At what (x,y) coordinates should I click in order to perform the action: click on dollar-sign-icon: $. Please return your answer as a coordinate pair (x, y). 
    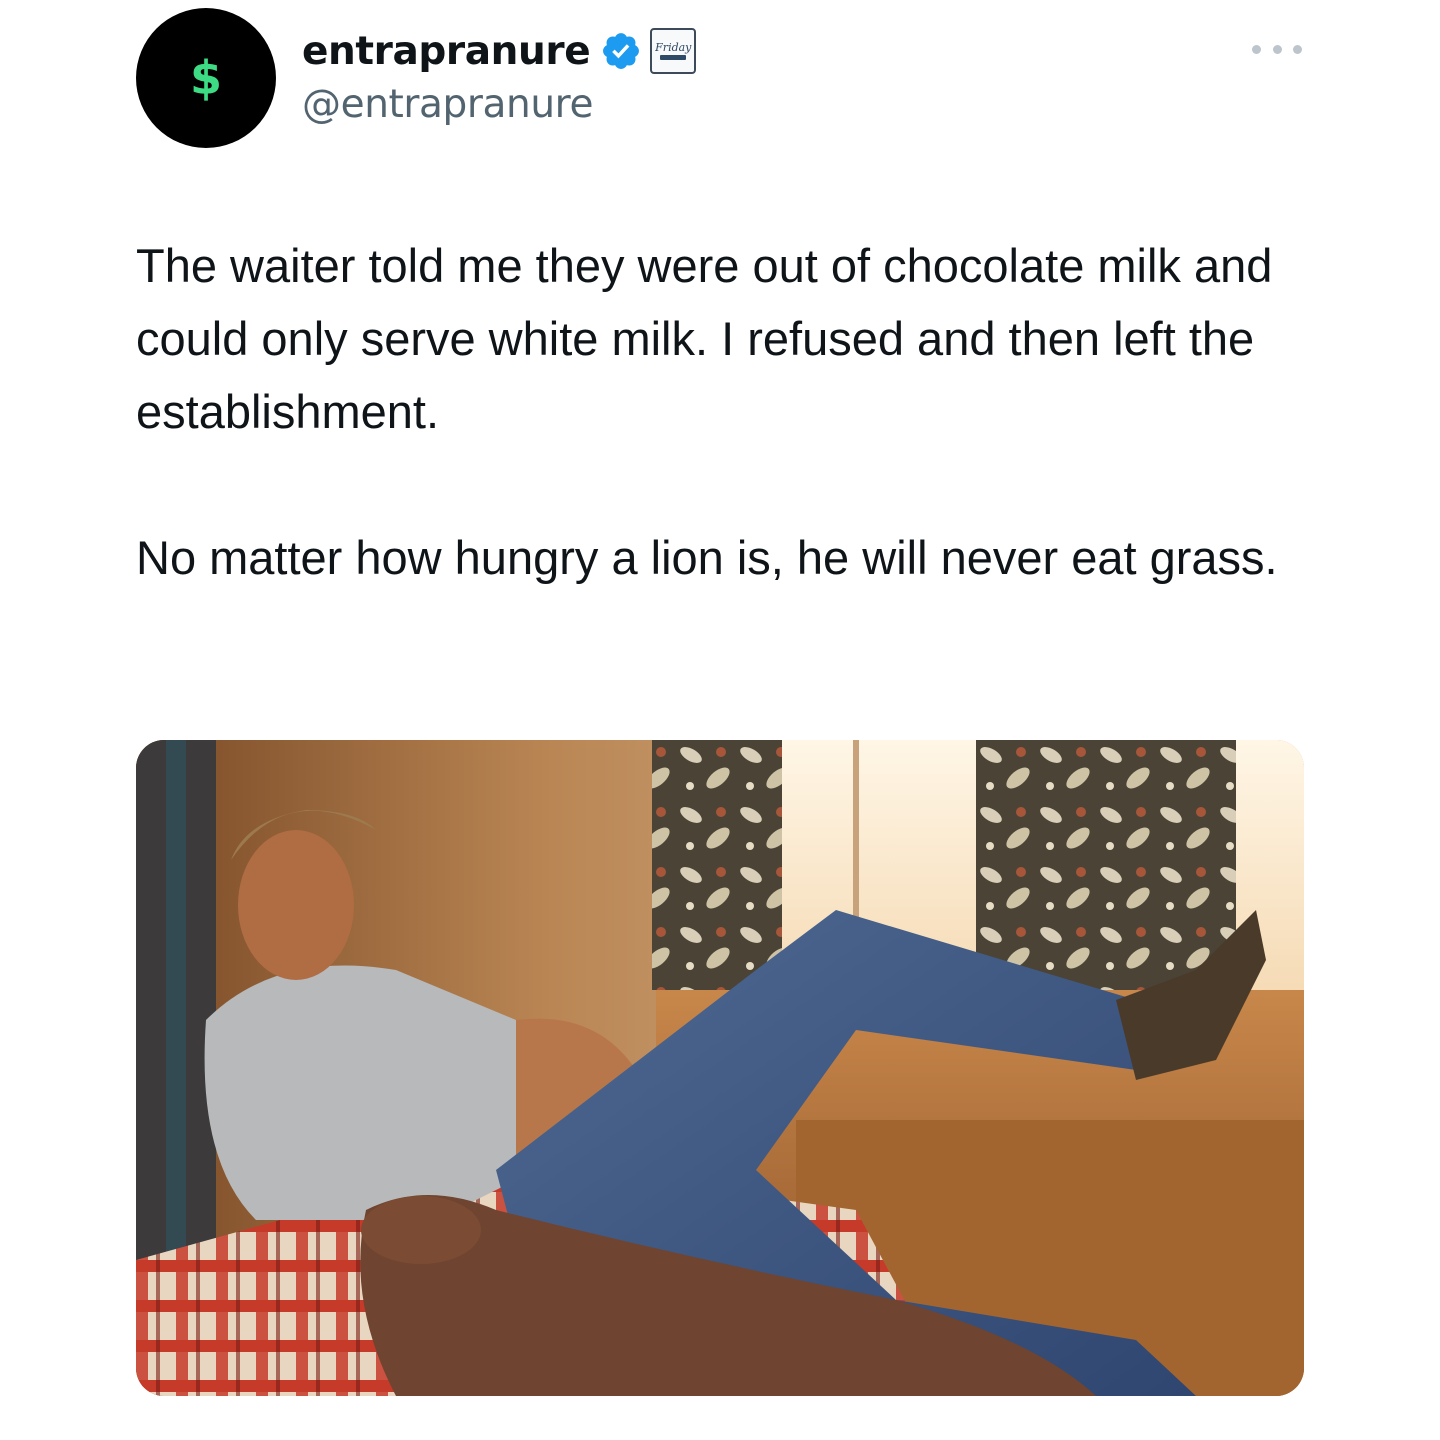
    Looking at the image, I should click on (205, 78).